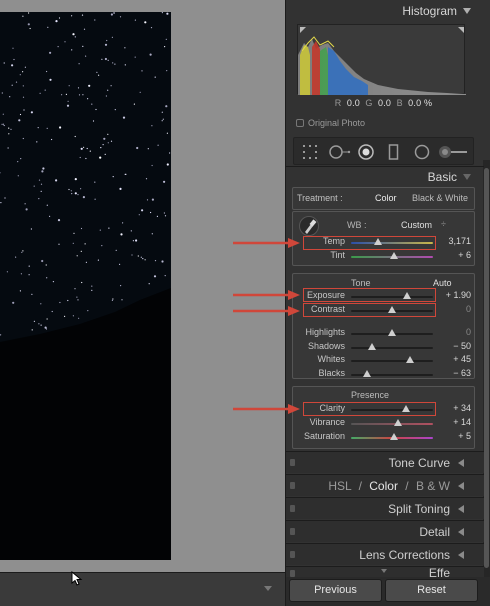 This screenshot has width=490, height=606. I want to click on slider-track-whites, so click(392, 361).